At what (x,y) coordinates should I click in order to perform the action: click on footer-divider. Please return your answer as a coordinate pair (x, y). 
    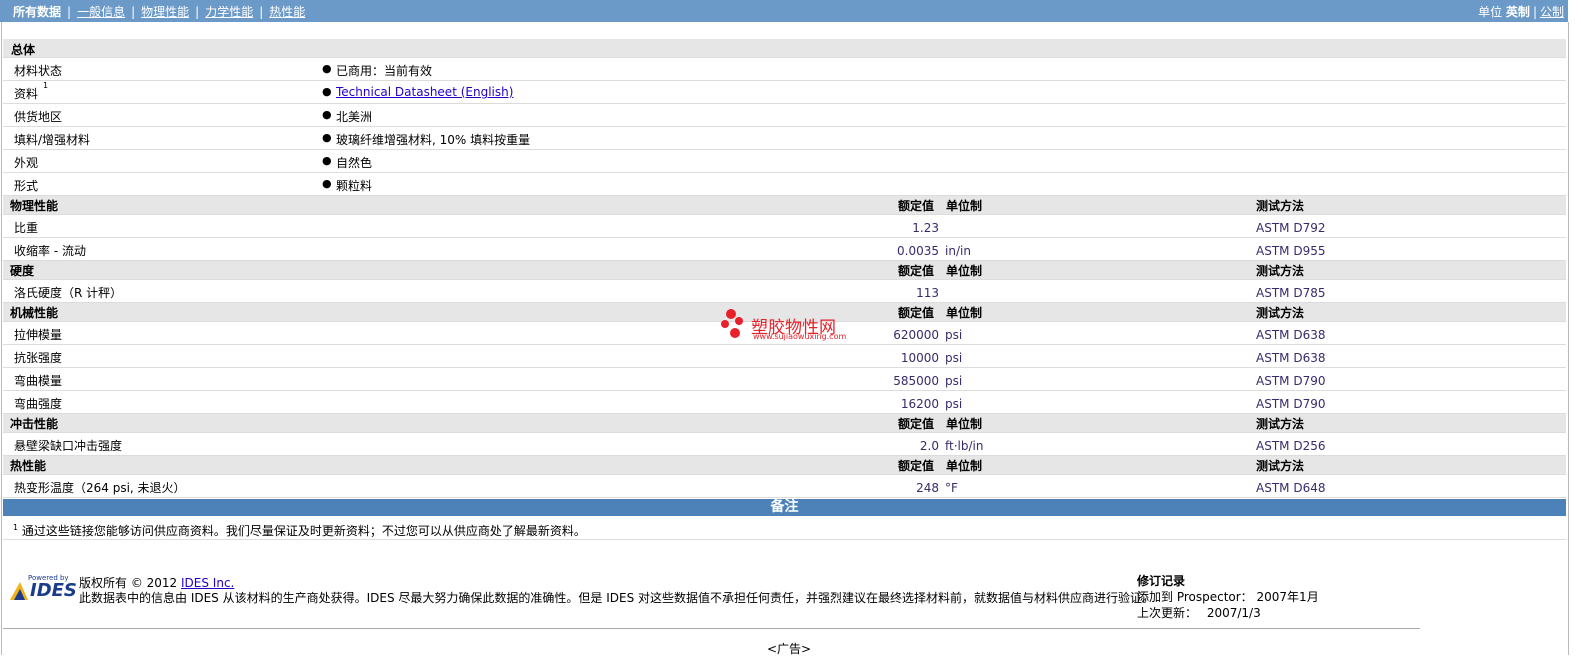
    Looking at the image, I should click on (711, 628).